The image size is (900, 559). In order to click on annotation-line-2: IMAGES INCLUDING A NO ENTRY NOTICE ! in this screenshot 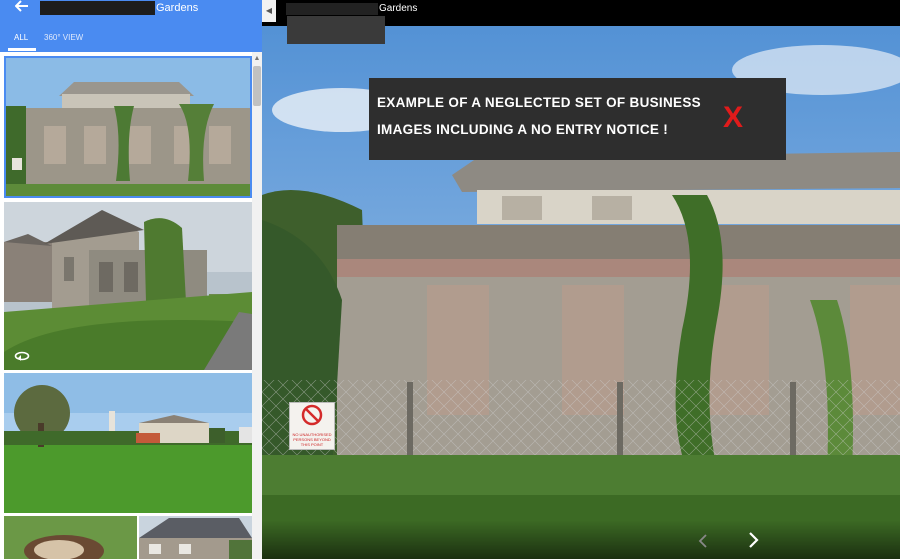, I will do `click(523, 129)`.